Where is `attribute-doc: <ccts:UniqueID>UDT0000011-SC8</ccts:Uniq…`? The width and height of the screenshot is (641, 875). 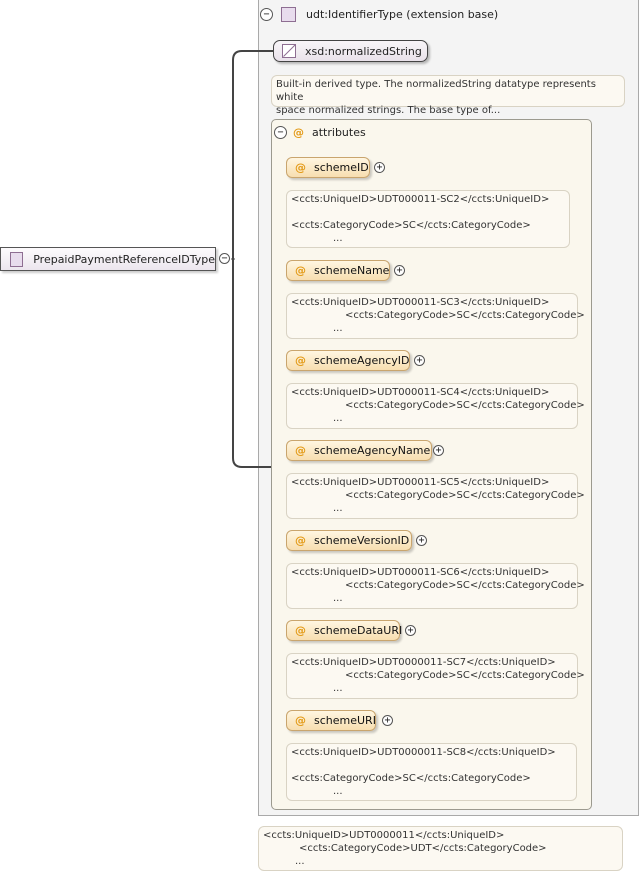 attribute-doc: <ccts:UniqueID>UDT0000011-SC8</ccts:Uniq… is located at coordinates (431, 772).